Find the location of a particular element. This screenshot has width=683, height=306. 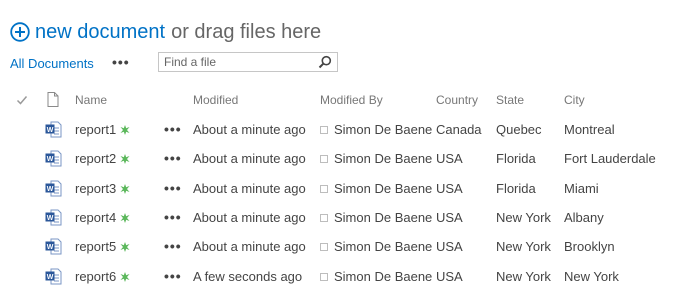

file-name-link: report5 is located at coordinates (95, 246).